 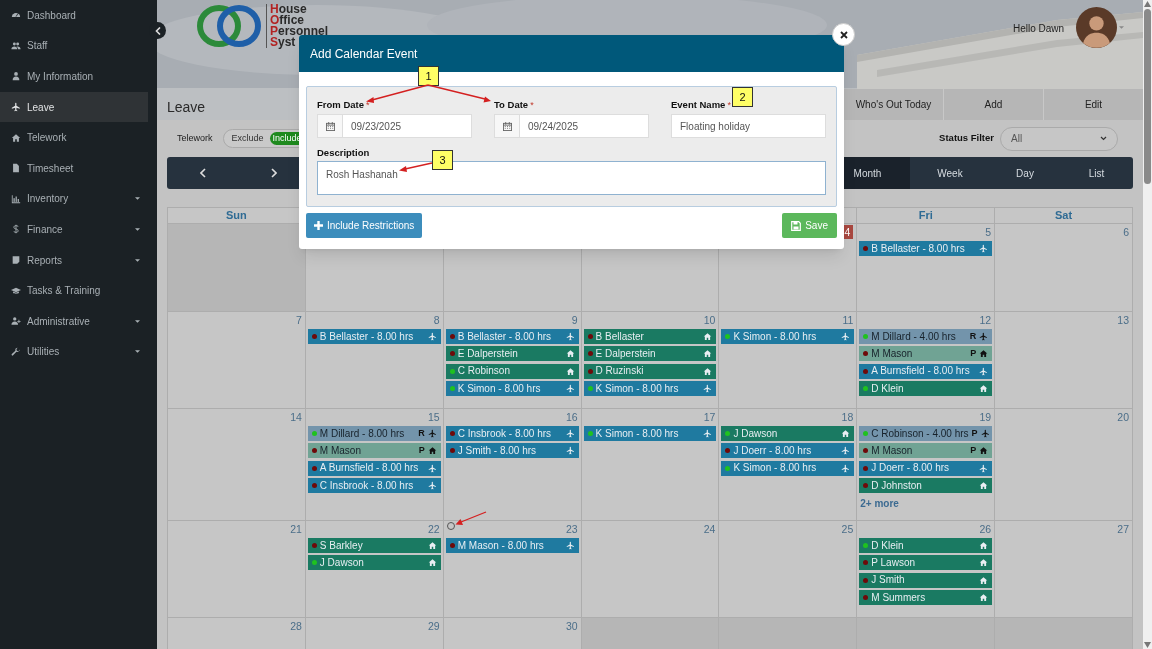 I want to click on day-cell, so click(x=237, y=268).